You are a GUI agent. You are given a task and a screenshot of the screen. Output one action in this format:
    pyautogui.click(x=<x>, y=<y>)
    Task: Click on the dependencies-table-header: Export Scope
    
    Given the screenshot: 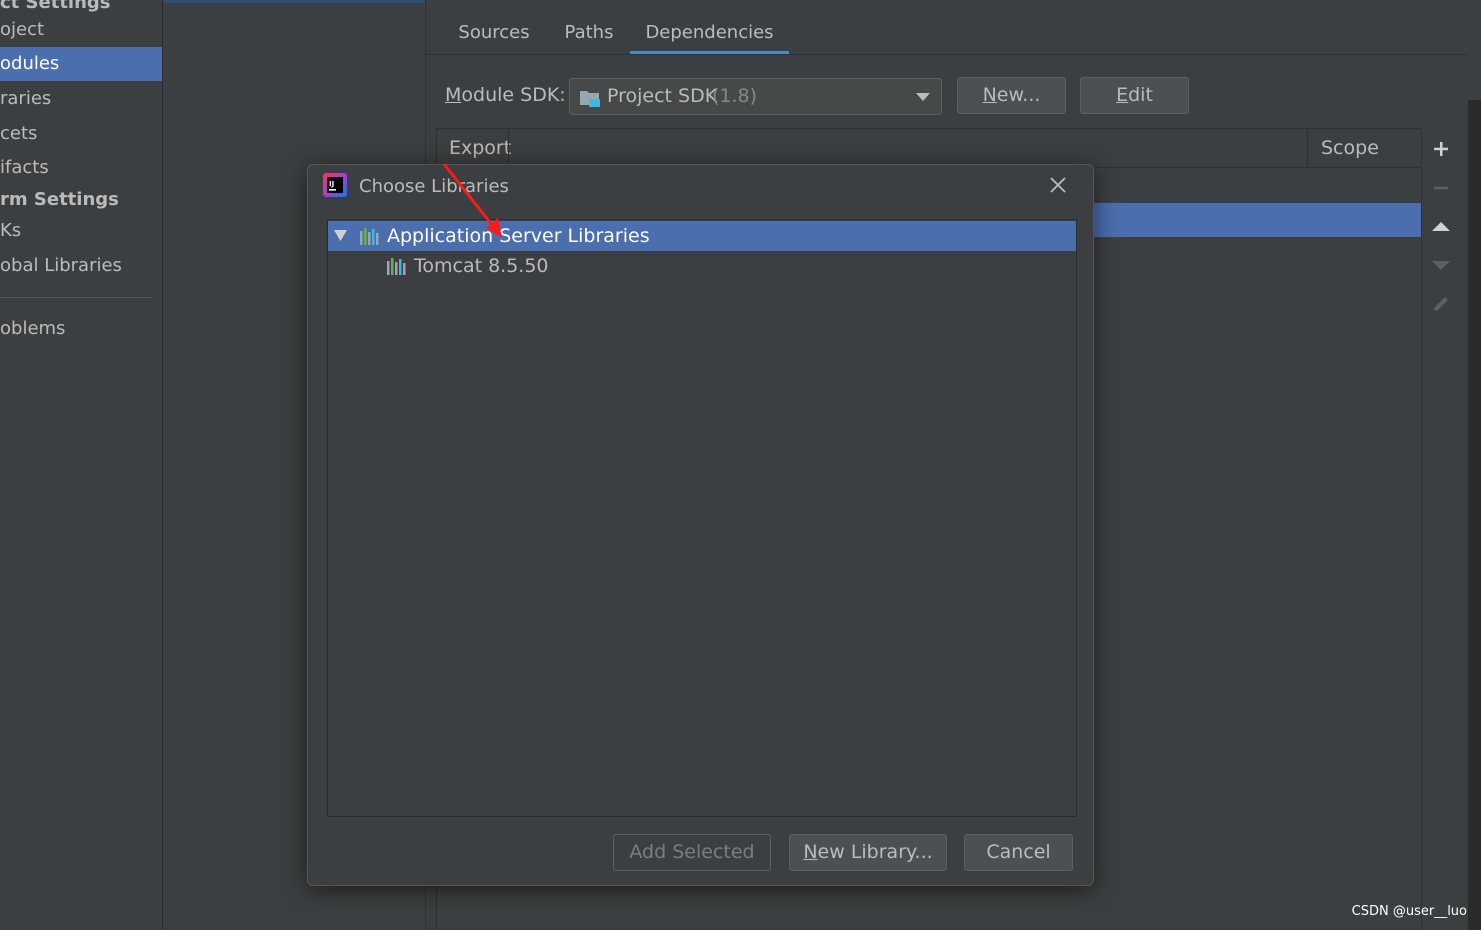 What is the action you would take?
    pyautogui.click(x=929, y=148)
    